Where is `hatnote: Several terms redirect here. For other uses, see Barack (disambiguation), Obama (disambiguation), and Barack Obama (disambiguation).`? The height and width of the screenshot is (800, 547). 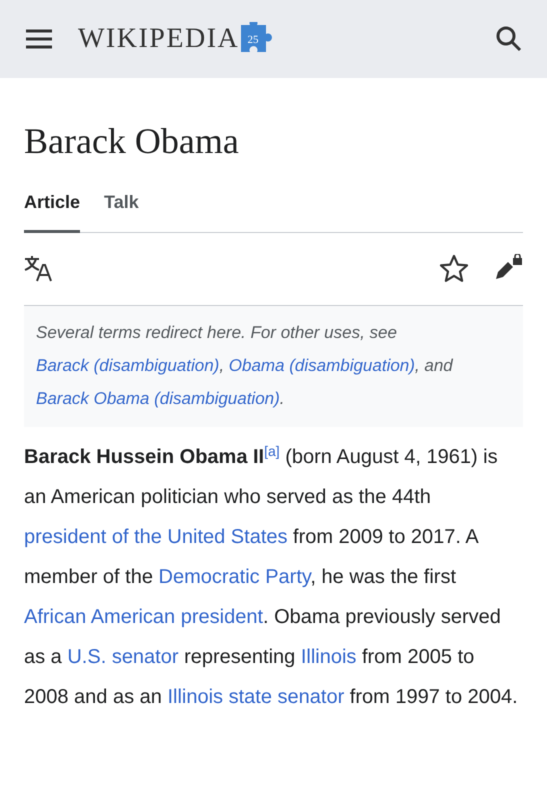
hatnote: Several terms redirect here. For other uses, see Barack (disambiguation), Obama (disambiguation), and Barack Obama (disambiguation). is located at coordinates (273, 367).